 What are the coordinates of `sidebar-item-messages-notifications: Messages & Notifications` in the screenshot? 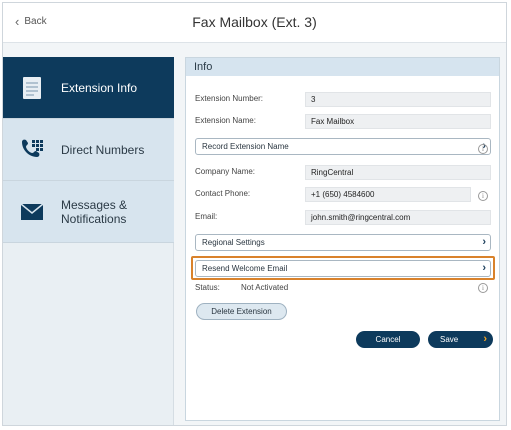 It's located at (88, 212).